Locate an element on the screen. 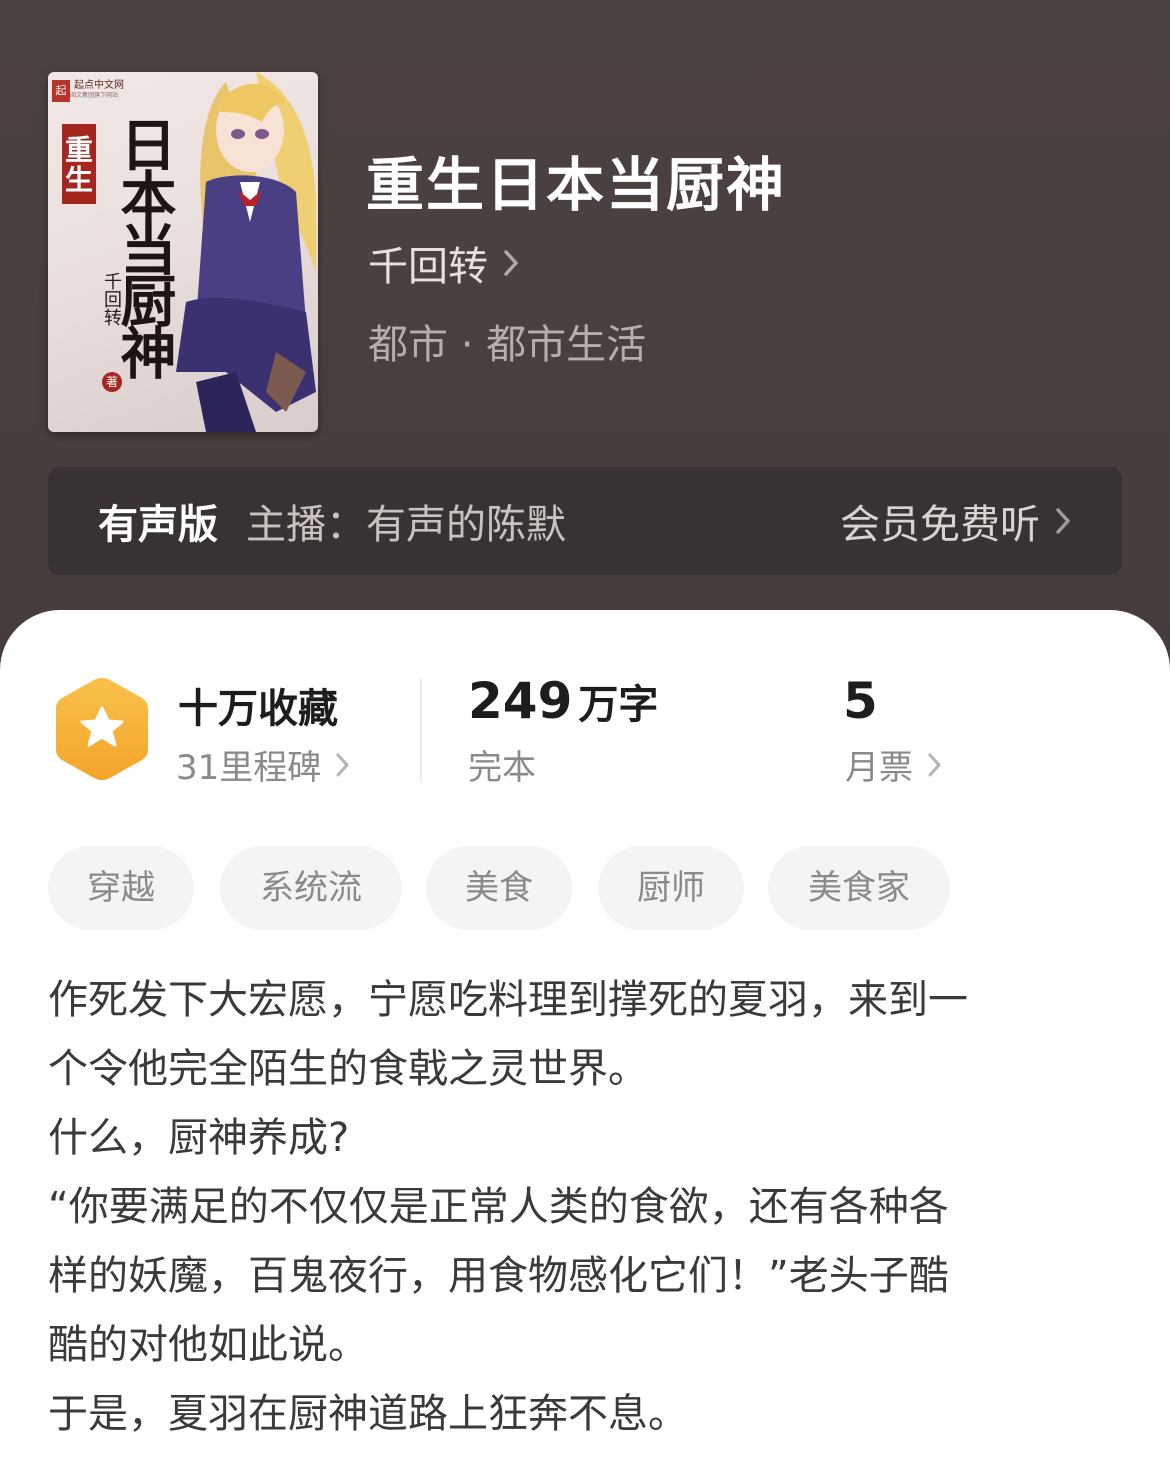 This screenshot has height=1468, width=1170. tag-chip: 美食家 is located at coordinates (859, 888).